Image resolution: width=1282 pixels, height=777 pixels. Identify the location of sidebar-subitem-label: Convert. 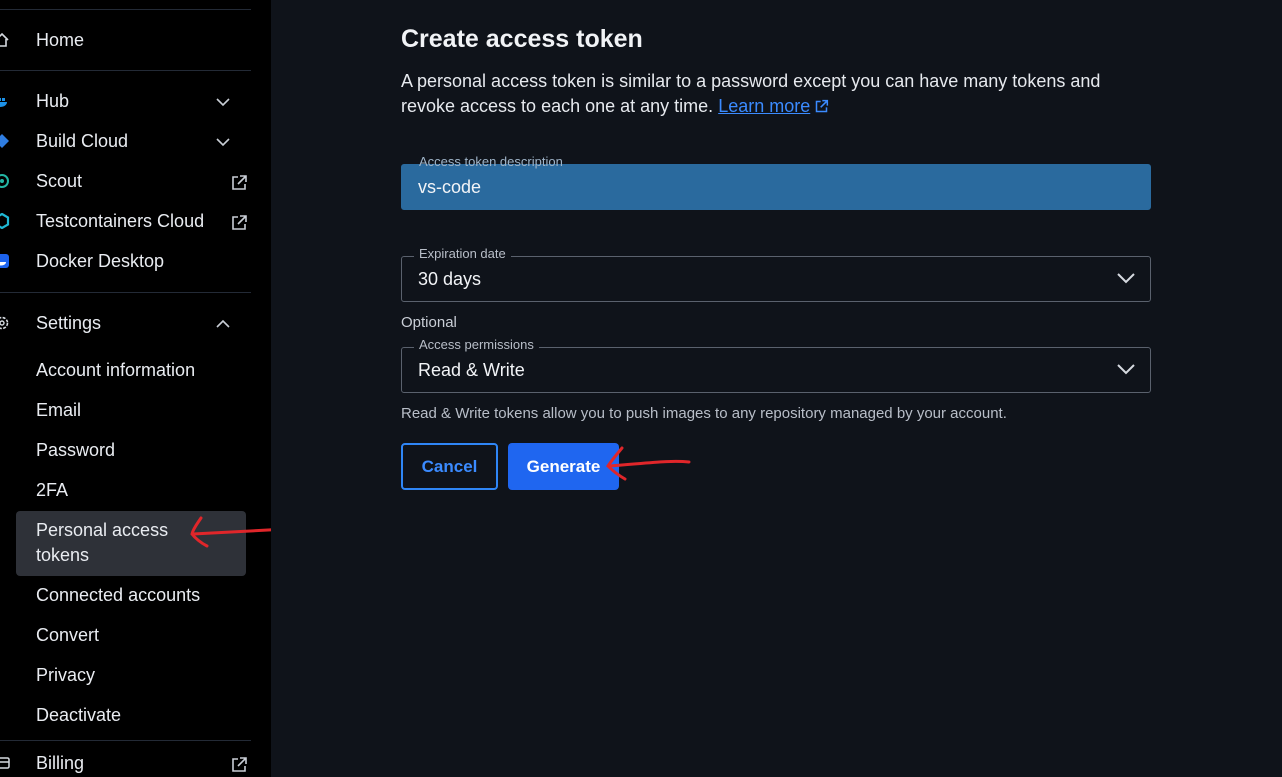
(68, 635).